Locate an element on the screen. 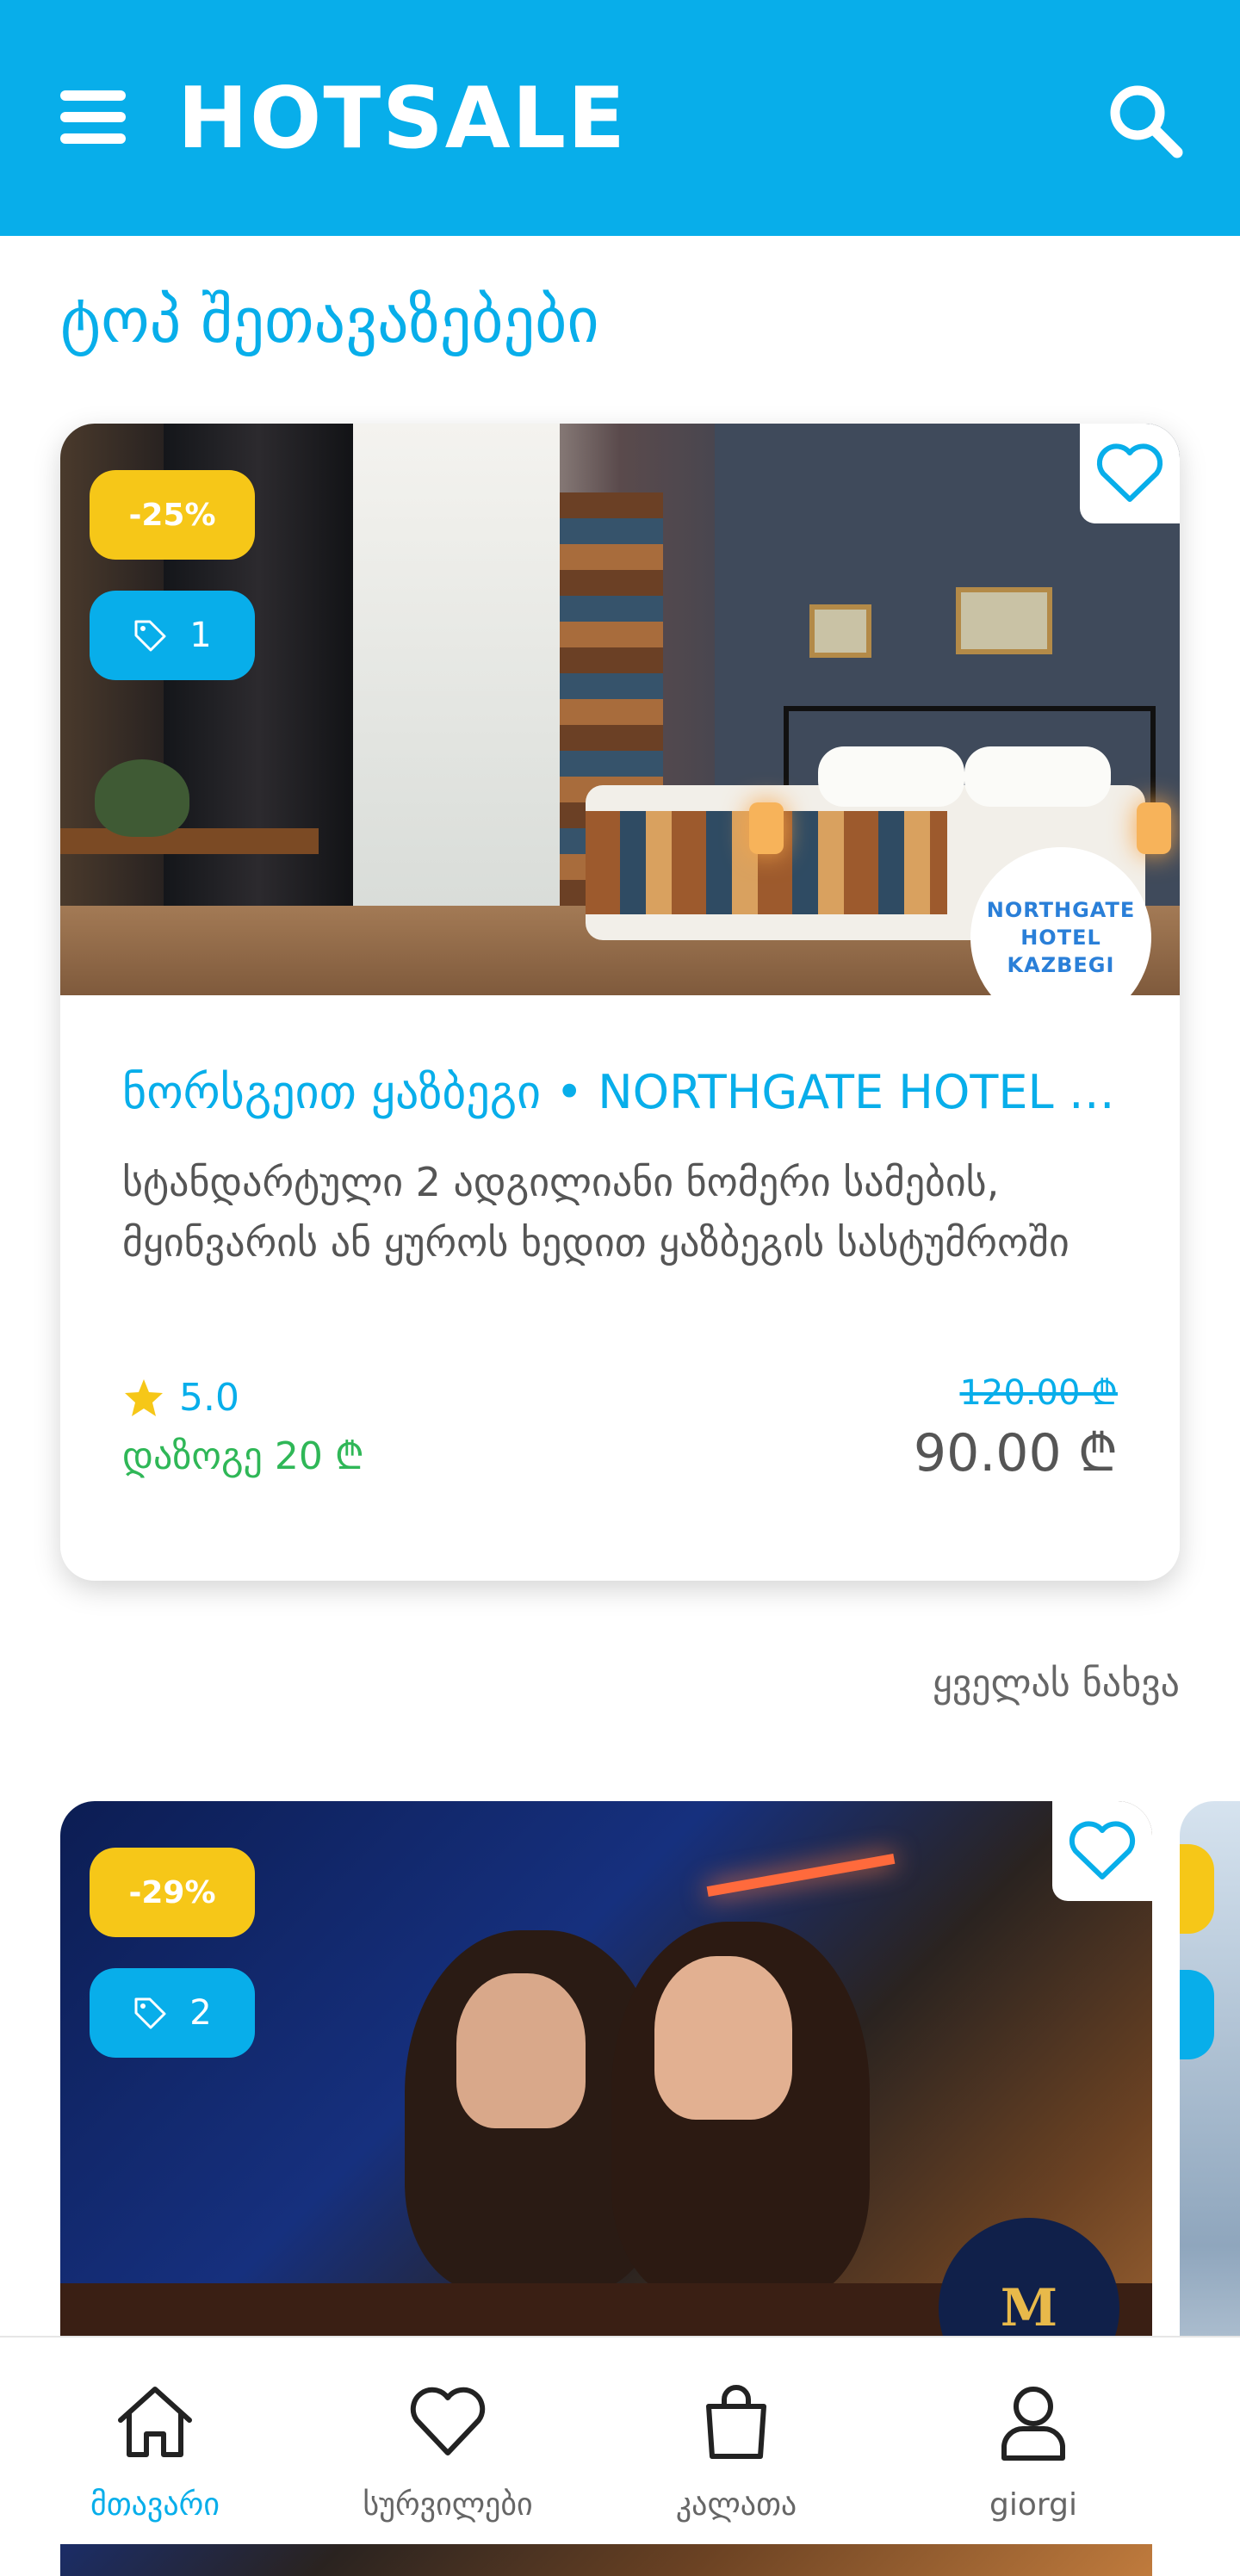 Image resolution: width=1240 pixels, height=2576 pixels. app-header: HOTSALE is located at coordinates (620, 118).